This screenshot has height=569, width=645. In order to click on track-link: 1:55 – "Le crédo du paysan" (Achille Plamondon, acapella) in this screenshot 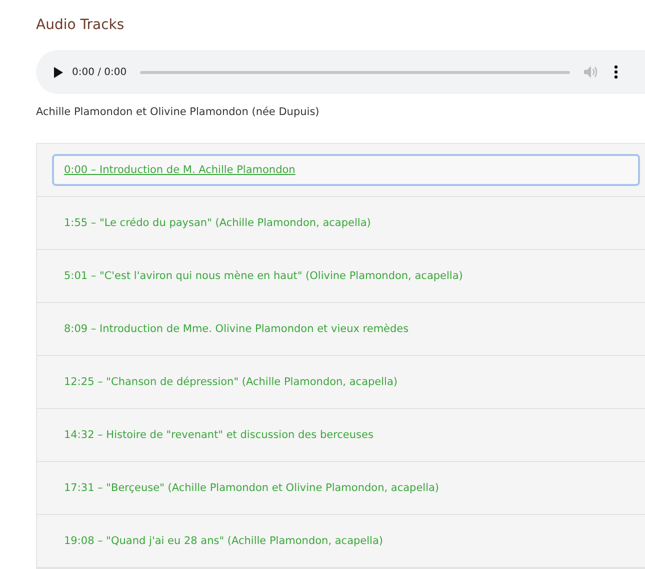, I will do `click(346, 223)`.